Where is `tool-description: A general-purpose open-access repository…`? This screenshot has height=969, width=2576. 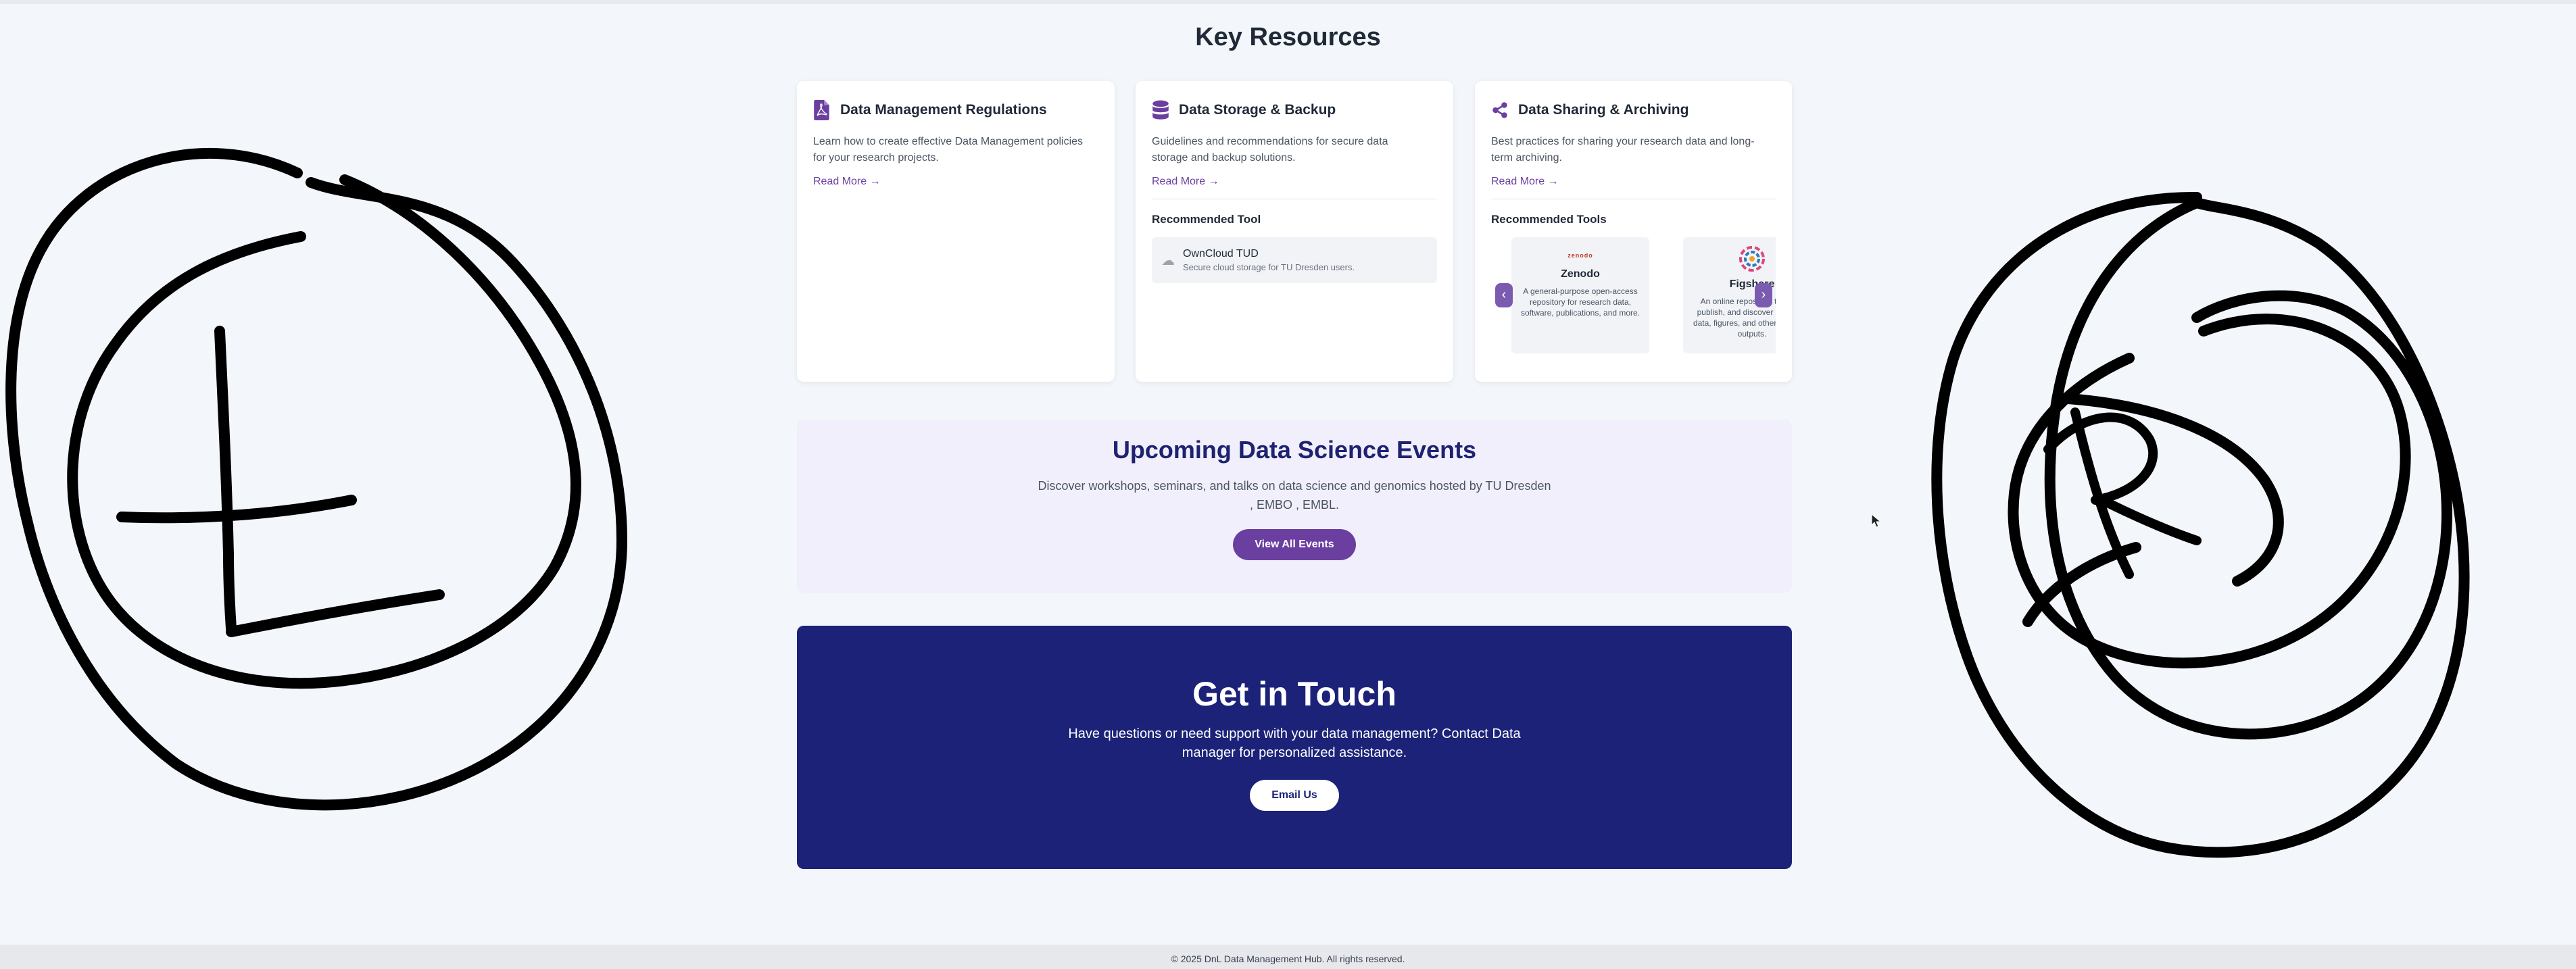
tool-description: A general-purpose open-access repository… is located at coordinates (1580, 302).